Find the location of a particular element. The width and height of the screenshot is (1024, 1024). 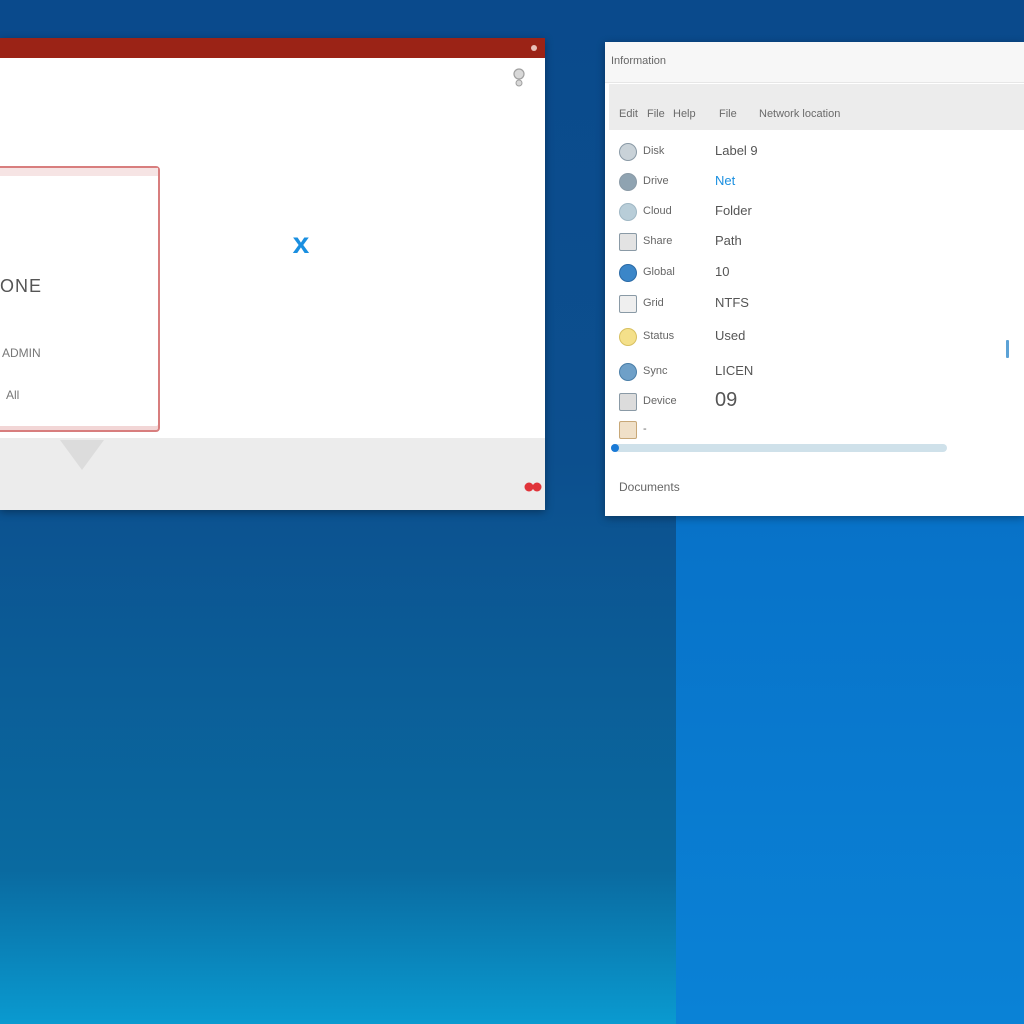

row-value: NTFS is located at coordinates (732, 302).